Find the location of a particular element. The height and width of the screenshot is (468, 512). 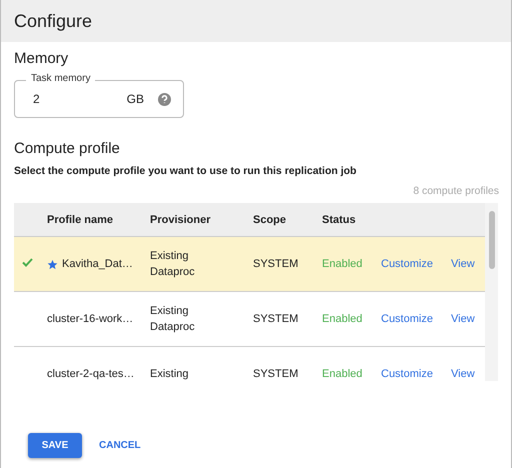

cancel-button: CANCEL is located at coordinates (120, 445).